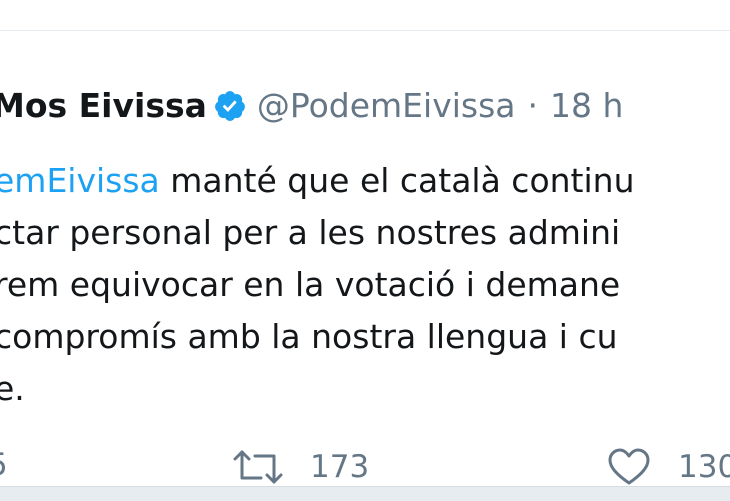  Describe the element at coordinates (230, 106) in the screenshot. I see `verified-badge-icon` at that location.